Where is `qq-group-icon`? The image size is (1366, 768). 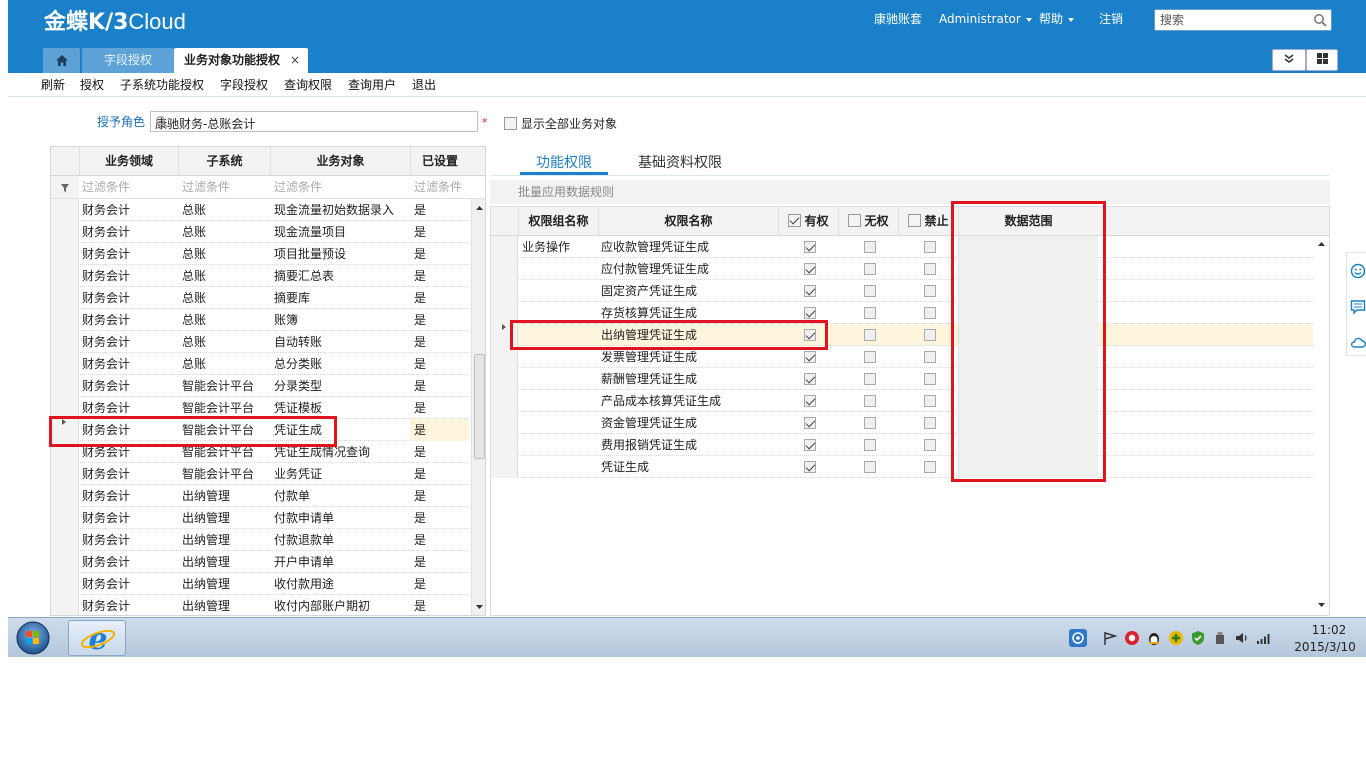 qq-group-icon is located at coordinates (1154, 638).